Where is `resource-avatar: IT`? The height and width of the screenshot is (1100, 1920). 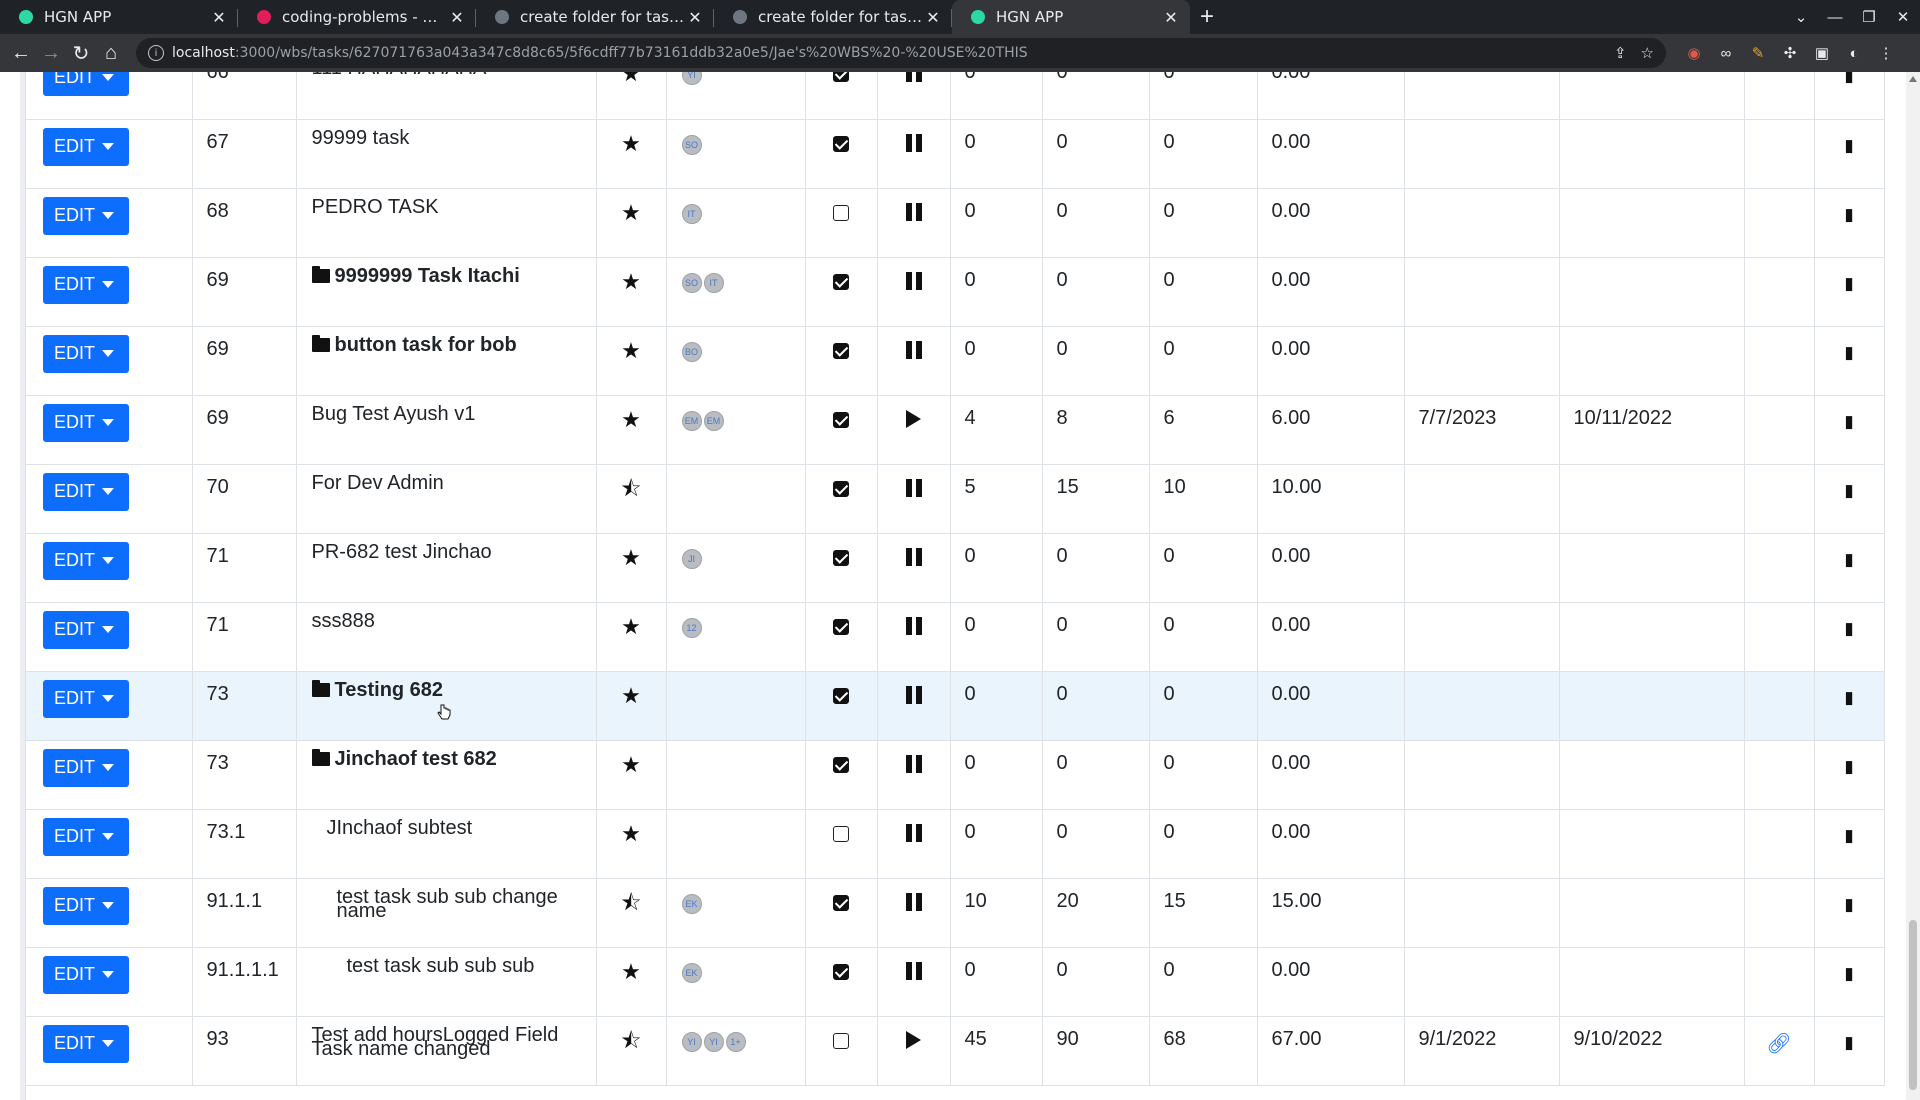
resource-avatar: IT is located at coordinates (713, 282).